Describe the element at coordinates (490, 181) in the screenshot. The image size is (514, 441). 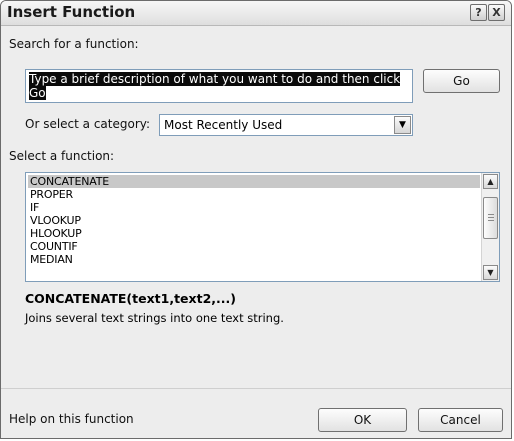
I see `arrow-up-icon: ▲` at that location.